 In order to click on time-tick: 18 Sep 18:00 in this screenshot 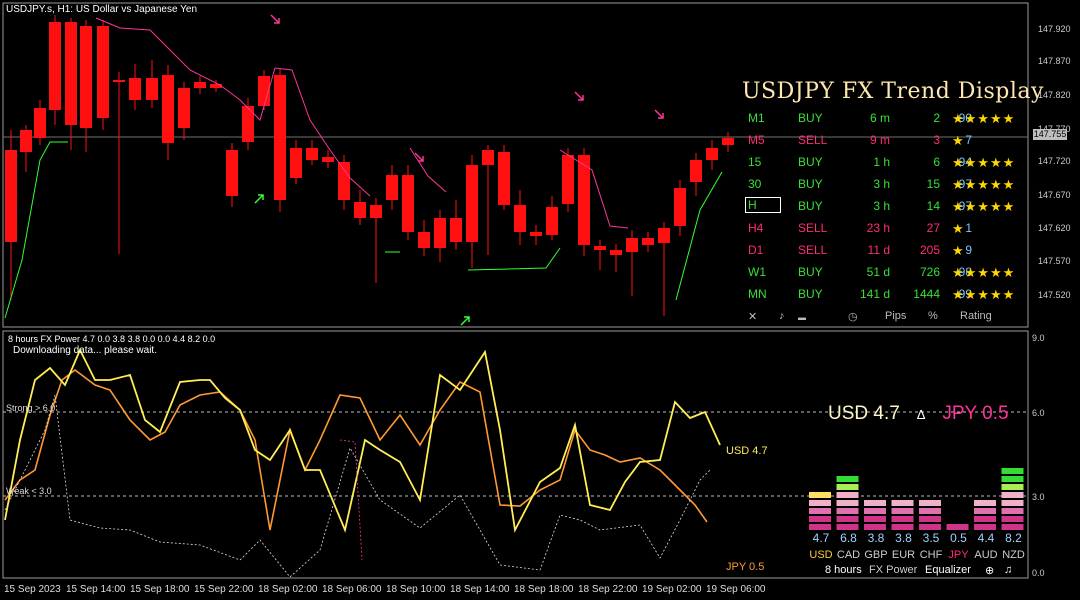, I will do `click(544, 589)`.